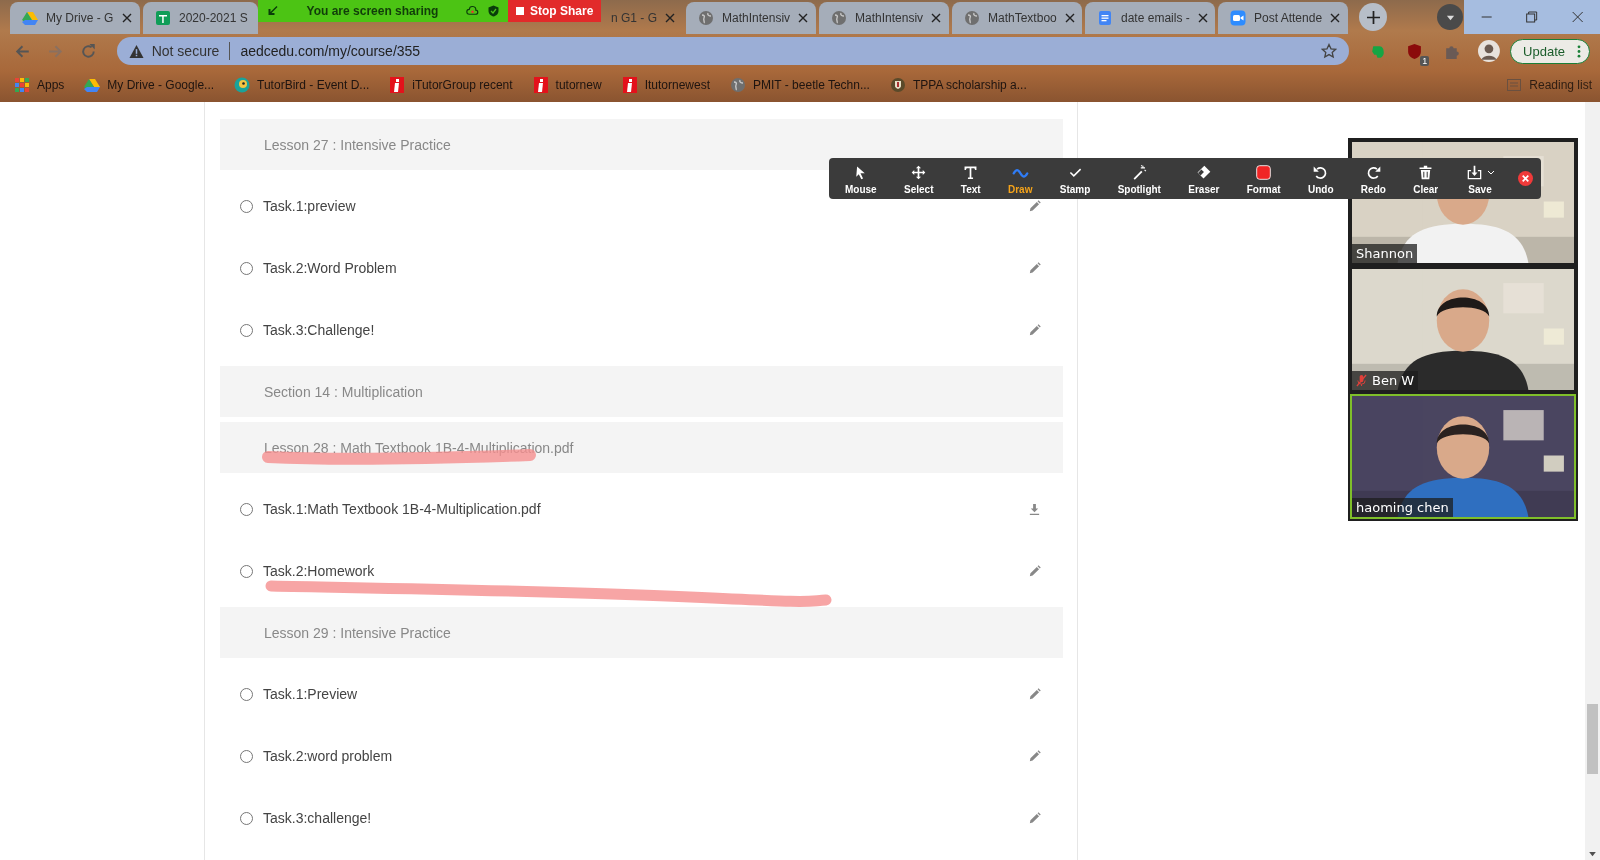 The image size is (1600, 860). What do you see at coordinates (357, 632) in the screenshot?
I see `header-title: Lesson 29 : Intensive Practice` at bounding box center [357, 632].